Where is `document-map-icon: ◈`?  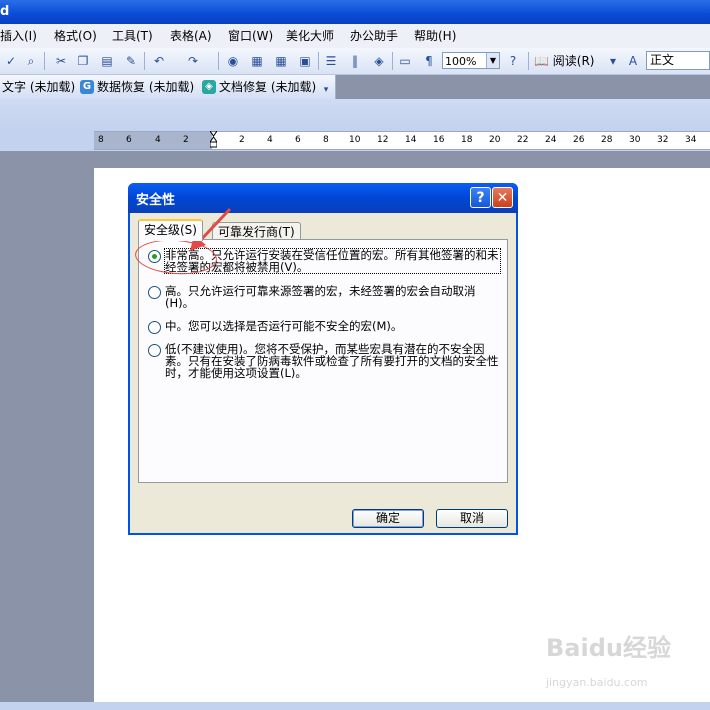
document-map-icon: ◈ is located at coordinates (379, 61).